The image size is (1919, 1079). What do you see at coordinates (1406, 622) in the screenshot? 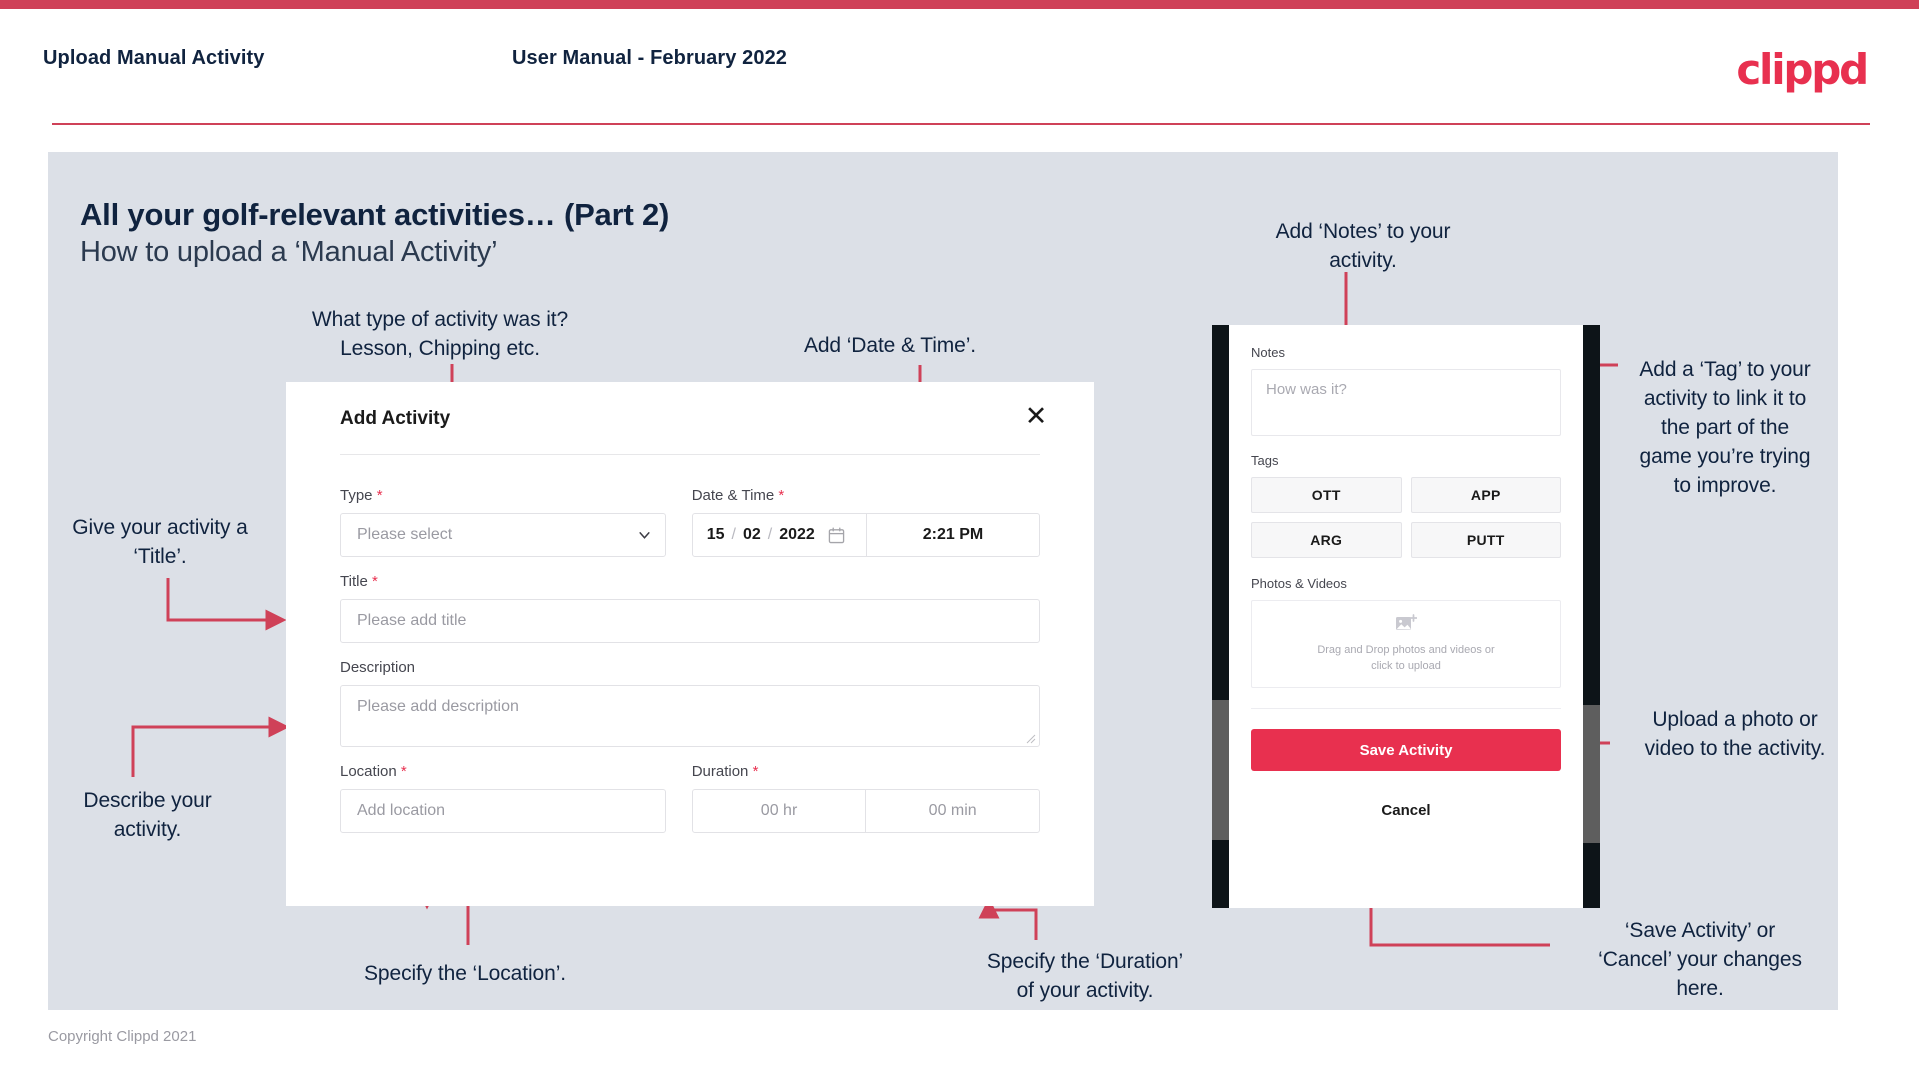
I see `add-image-icon` at bounding box center [1406, 622].